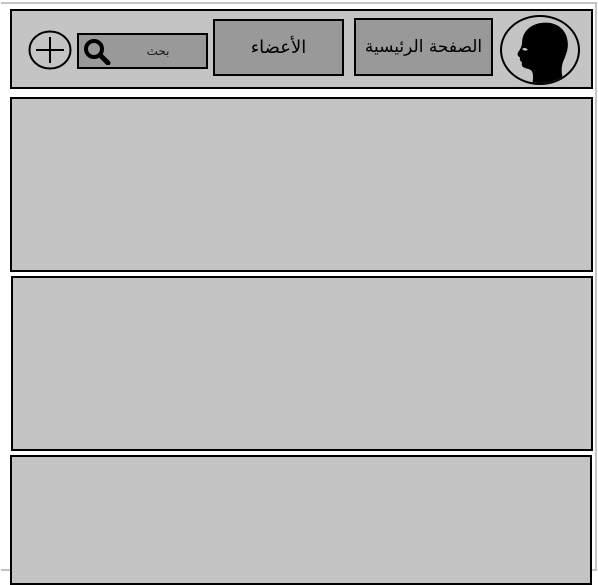 This screenshot has height=585, width=598. I want to click on nav-home-button: الصفحة الرئيسية, so click(423, 47).